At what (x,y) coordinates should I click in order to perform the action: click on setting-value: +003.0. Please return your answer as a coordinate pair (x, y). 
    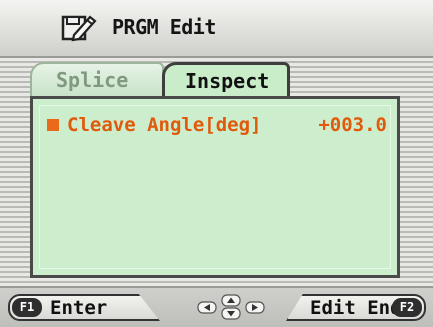
    Looking at the image, I should click on (352, 125).